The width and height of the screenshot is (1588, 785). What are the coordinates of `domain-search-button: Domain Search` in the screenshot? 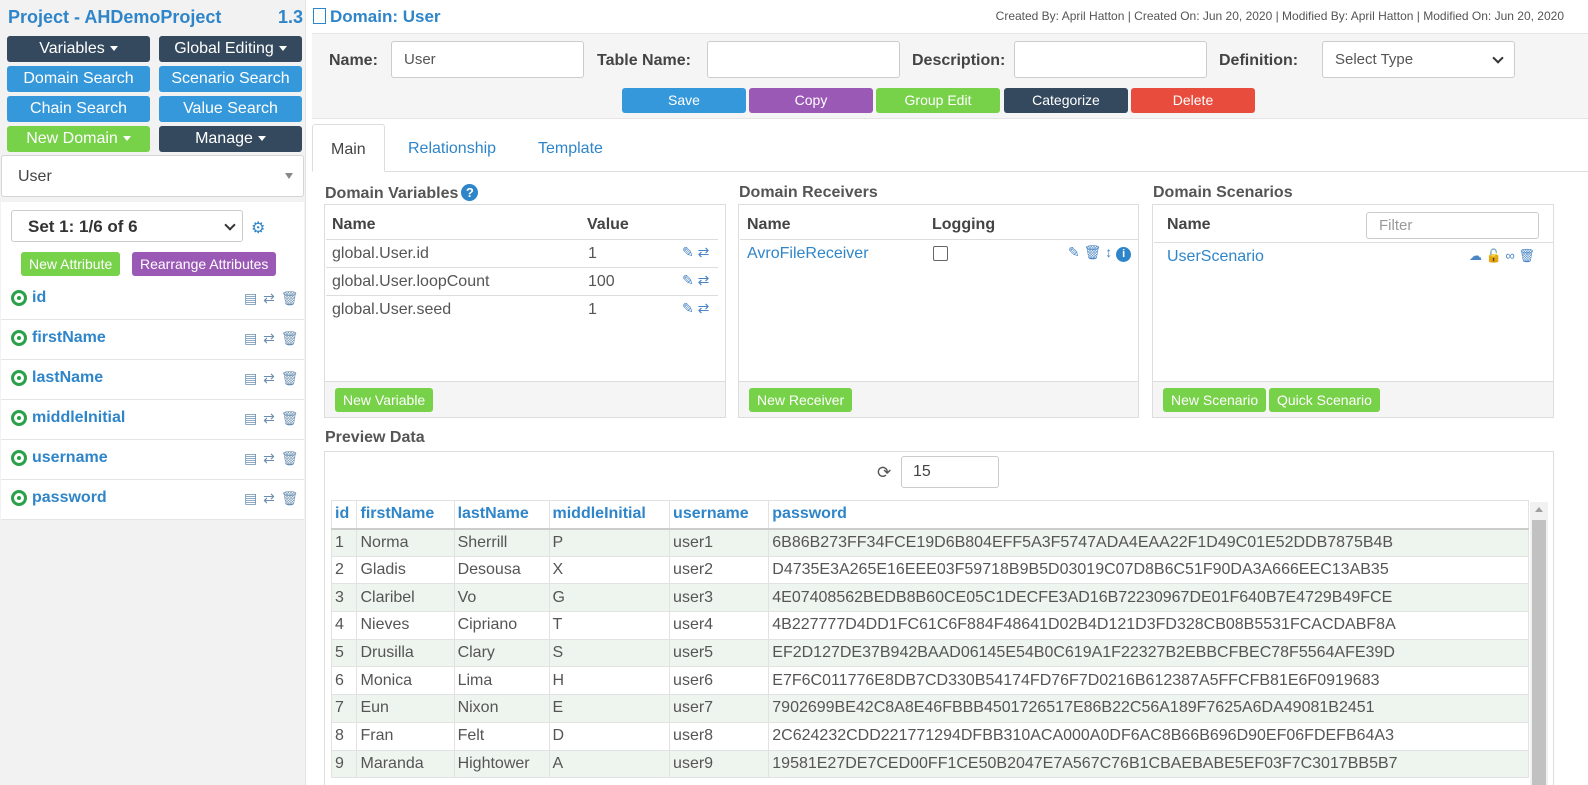 It's located at (78, 79).